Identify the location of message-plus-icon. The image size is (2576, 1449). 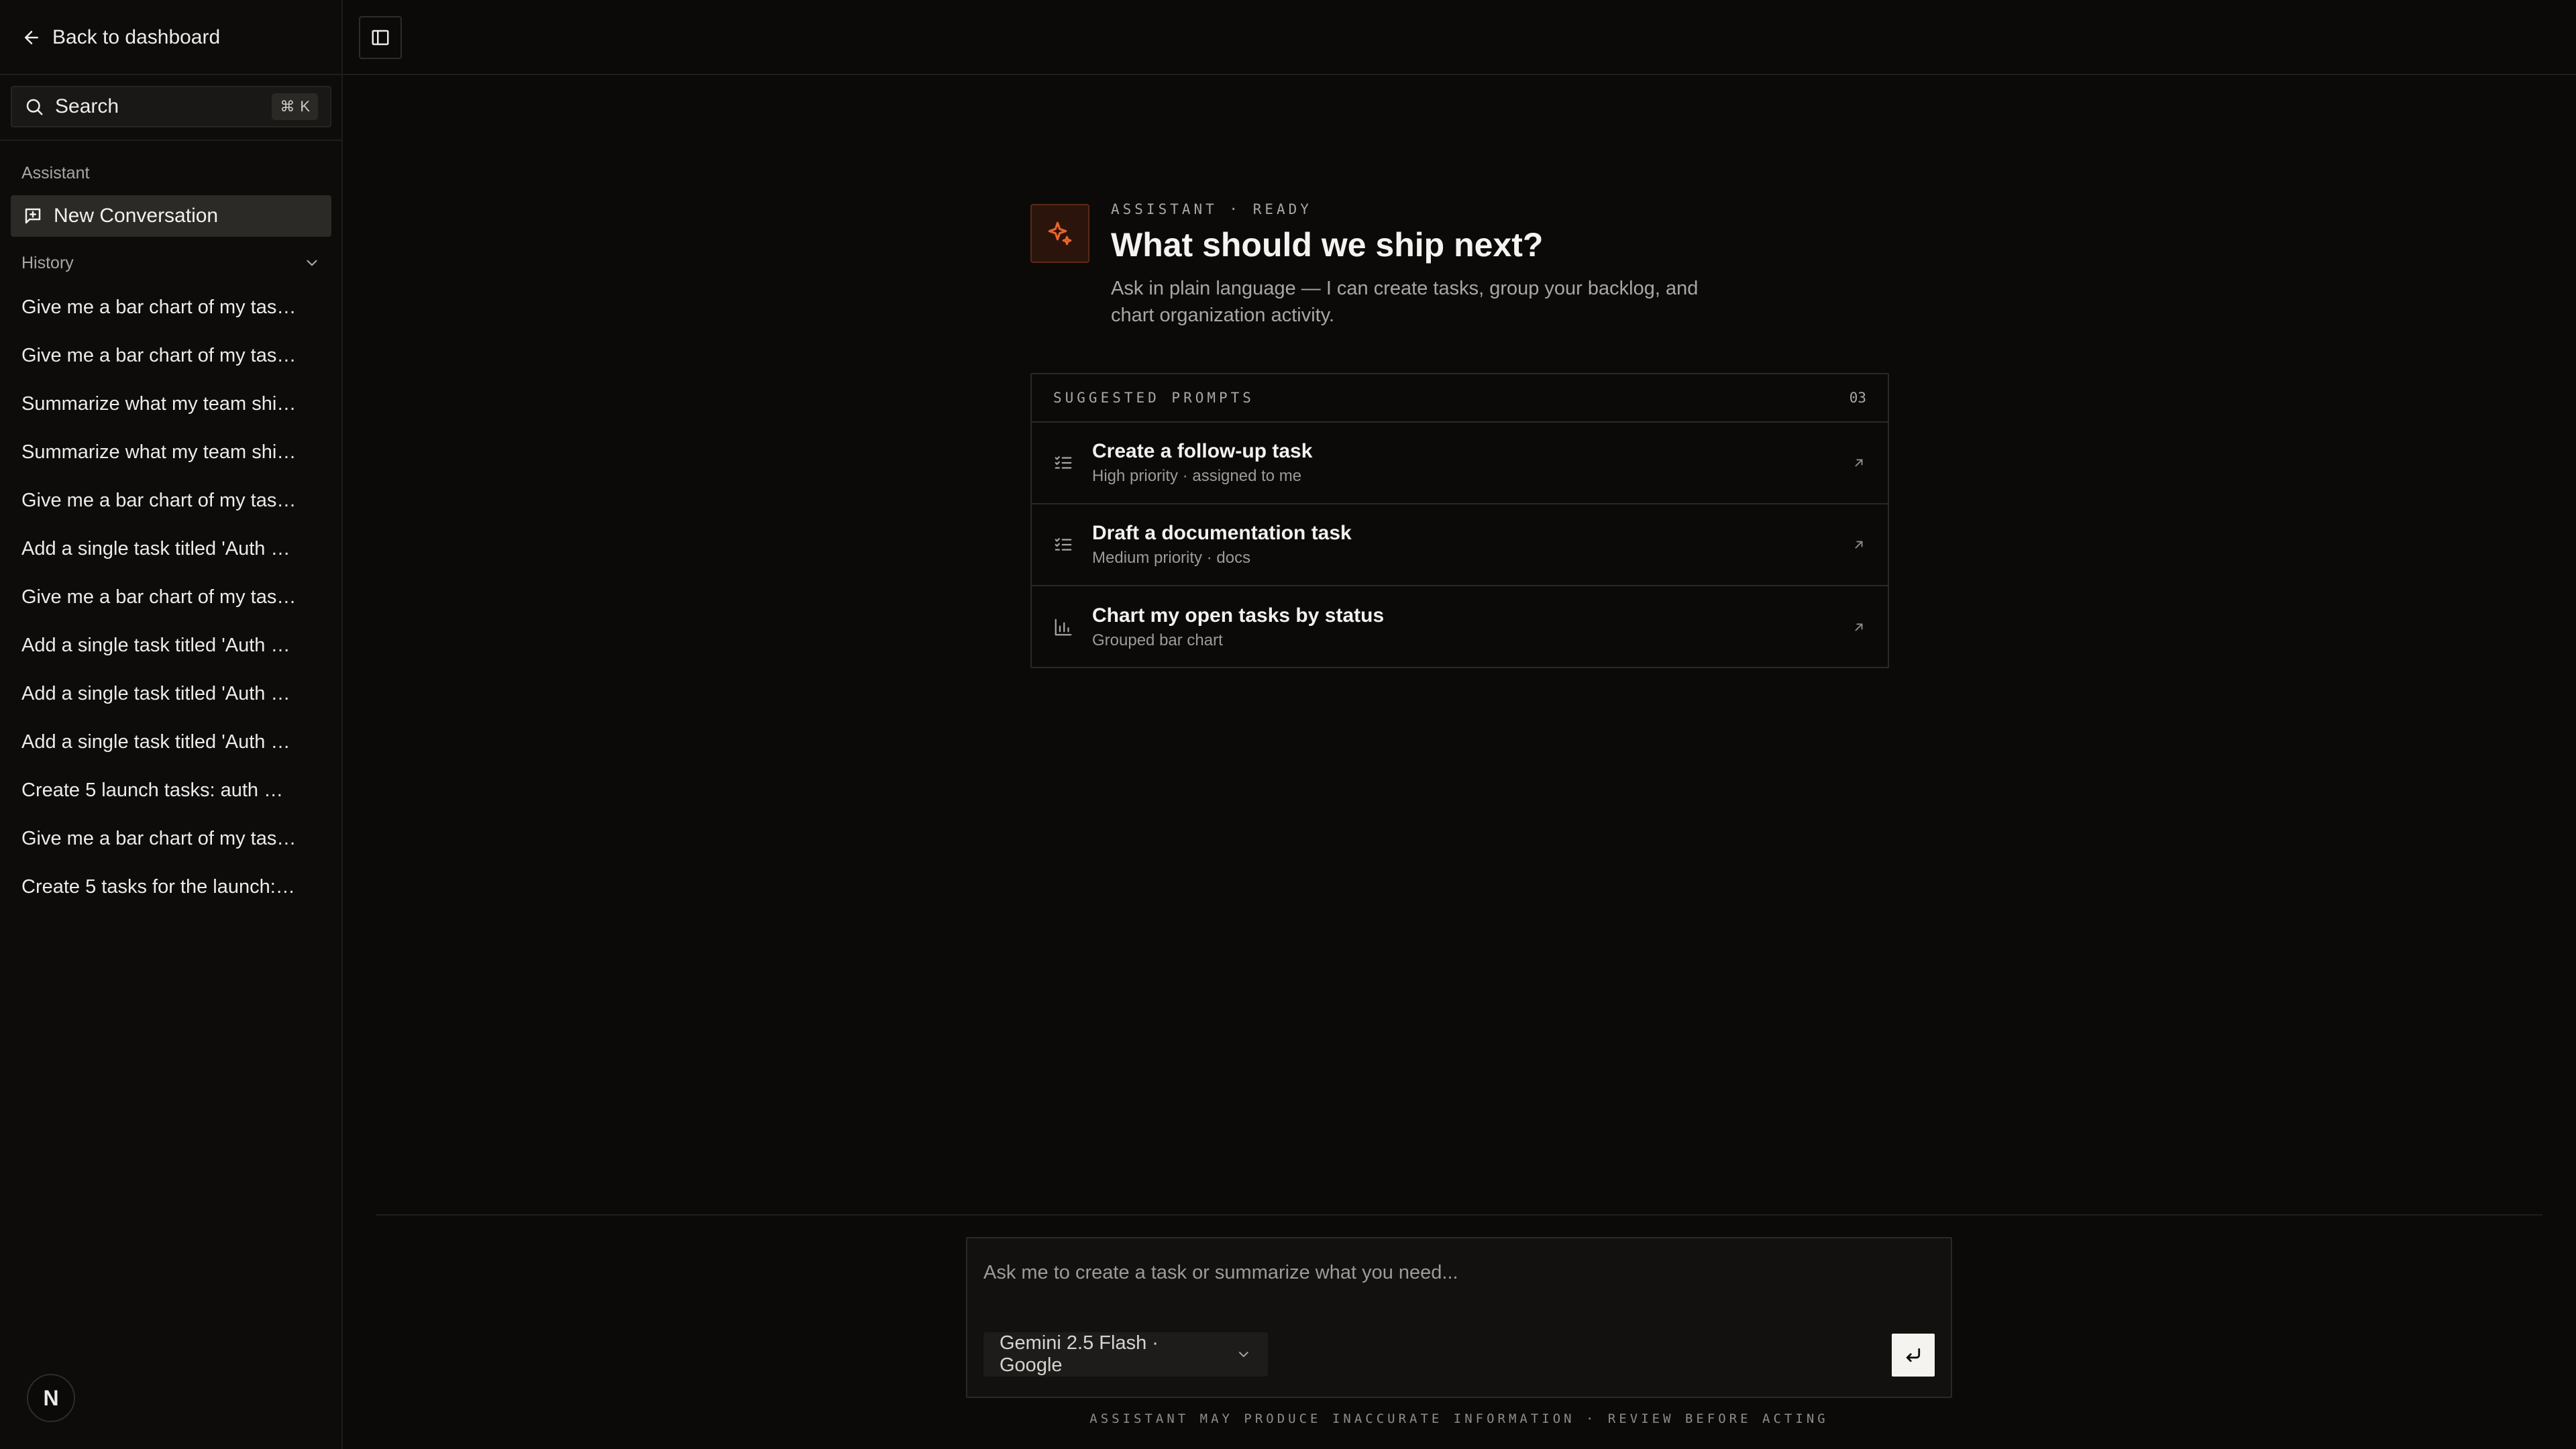
(33, 216).